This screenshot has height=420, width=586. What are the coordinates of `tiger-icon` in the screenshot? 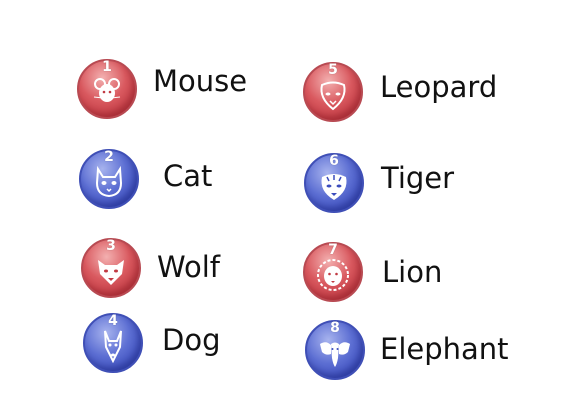 It's located at (334, 187).